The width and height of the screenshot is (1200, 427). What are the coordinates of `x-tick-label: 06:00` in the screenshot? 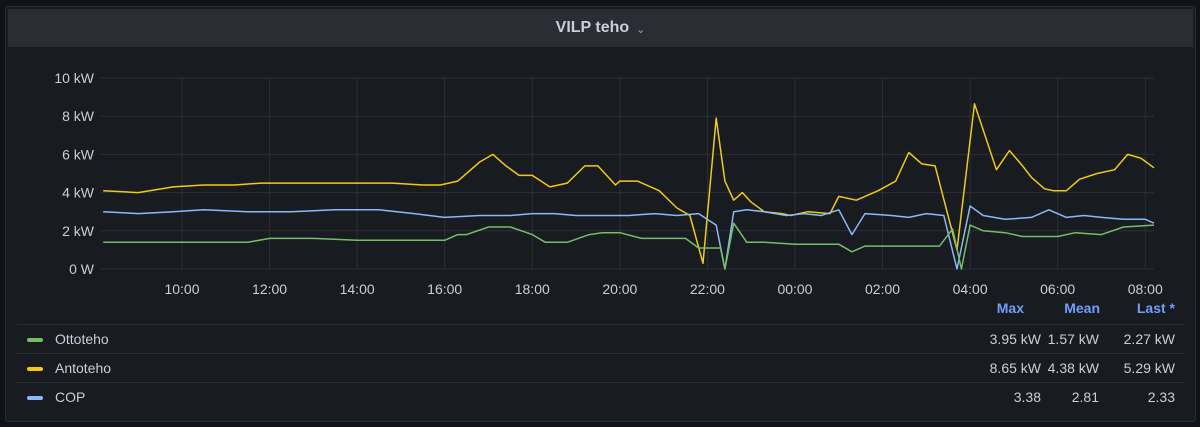 It's located at (1057, 289).